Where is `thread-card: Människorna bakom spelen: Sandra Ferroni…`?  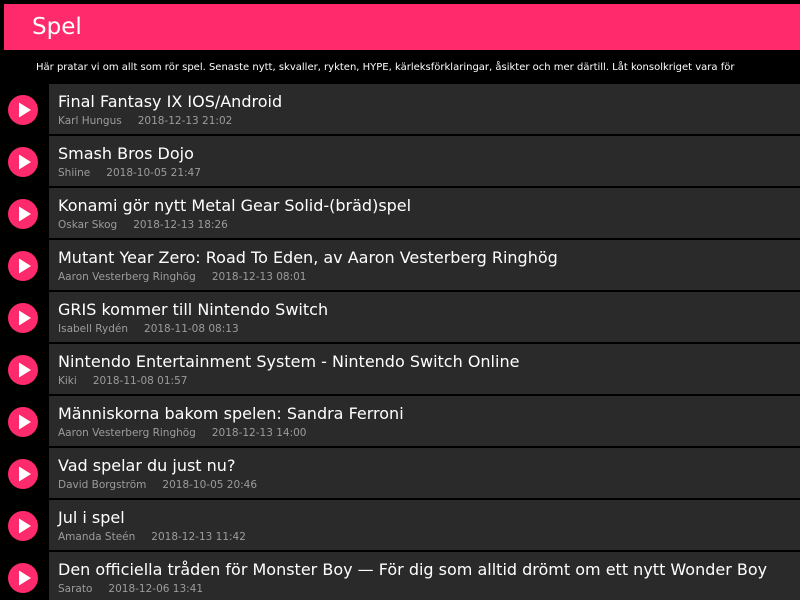
thread-card: Människorna bakom spelen: Sandra Ferroni… is located at coordinates (424, 421).